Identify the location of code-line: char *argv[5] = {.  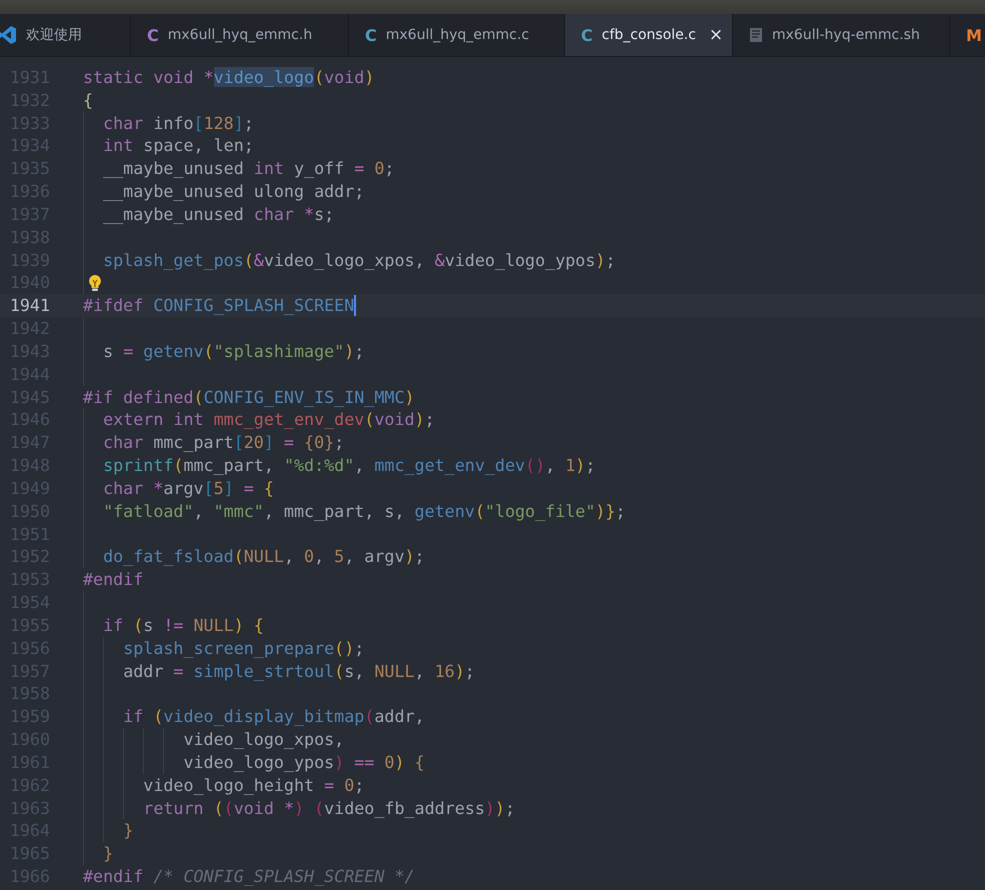
(188, 488).